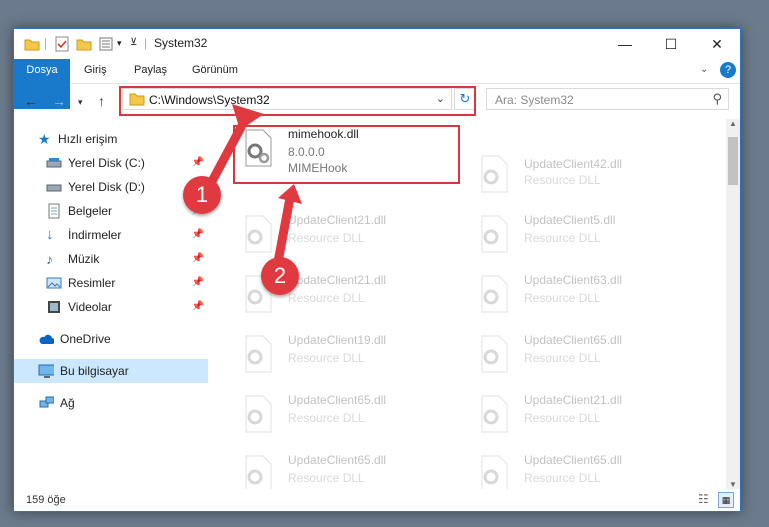 The height and width of the screenshot is (527, 769). I want to click on step-badge-1: 1, so click(202, 195).